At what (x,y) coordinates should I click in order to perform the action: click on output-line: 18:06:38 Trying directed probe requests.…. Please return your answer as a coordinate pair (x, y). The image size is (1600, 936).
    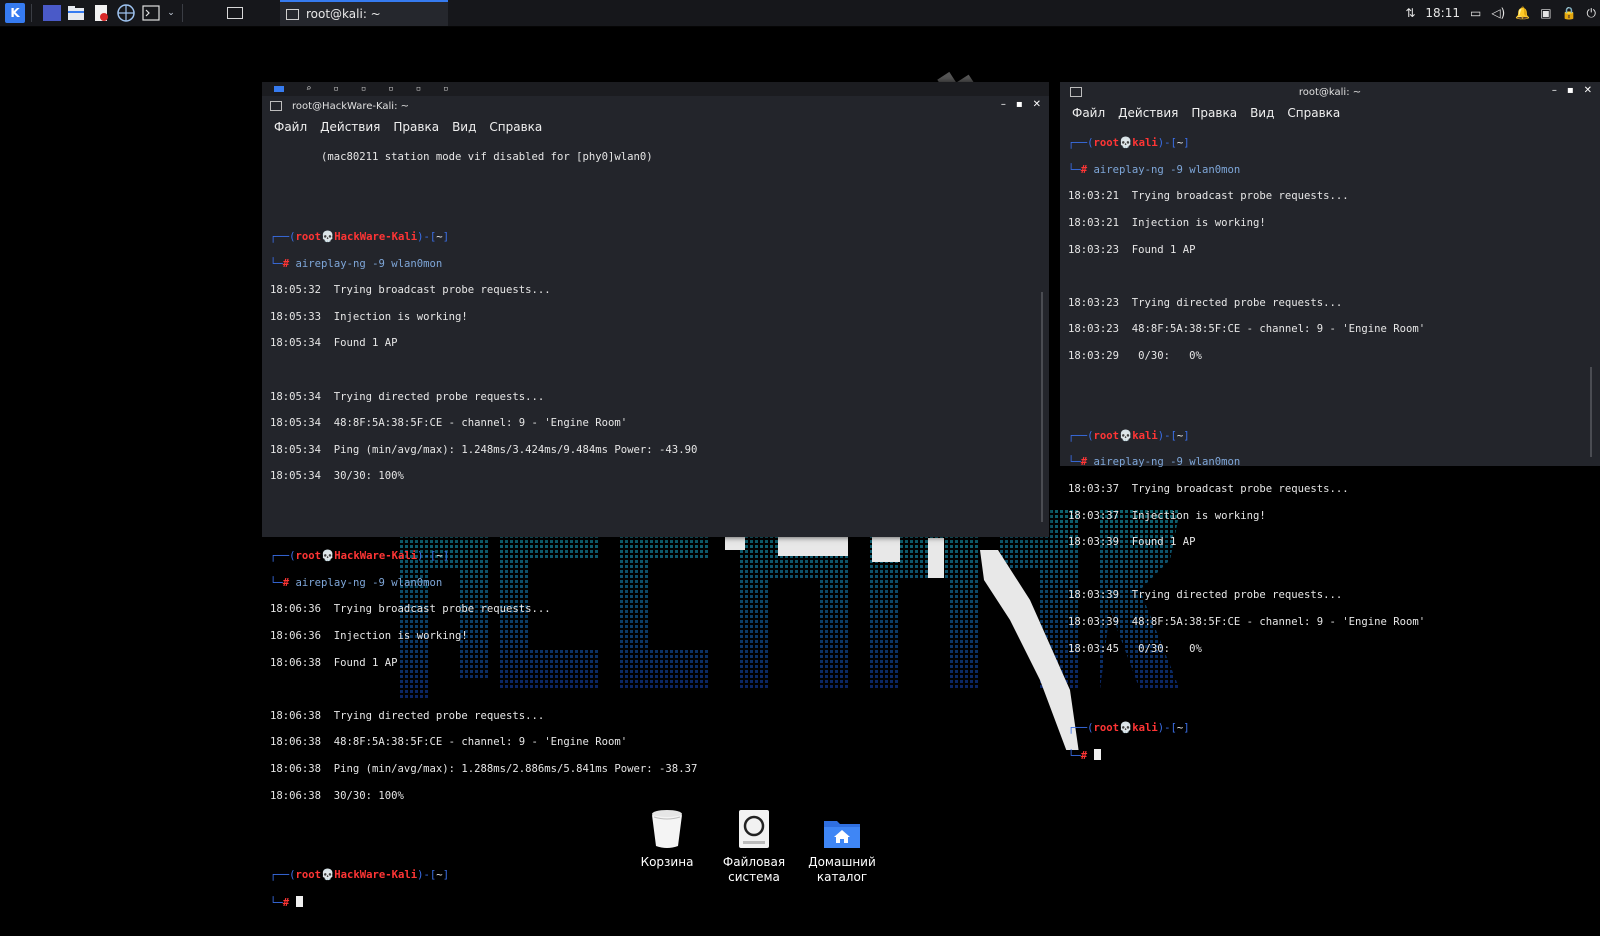
    Looking at the image, I should click on (407, 715).